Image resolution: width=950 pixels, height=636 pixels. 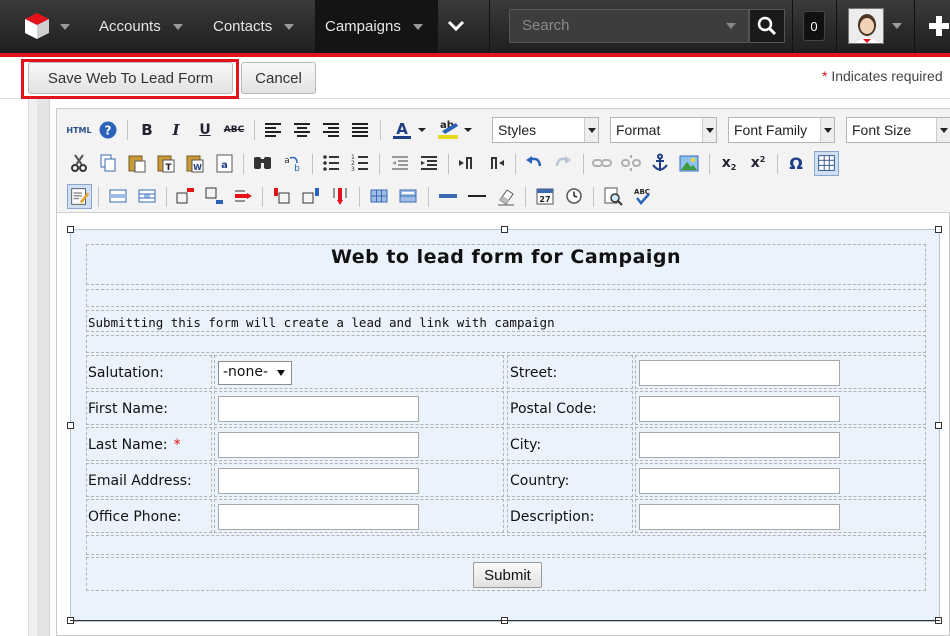 I want to click on special-character-icon: Ω, so click(x=796, y=163).